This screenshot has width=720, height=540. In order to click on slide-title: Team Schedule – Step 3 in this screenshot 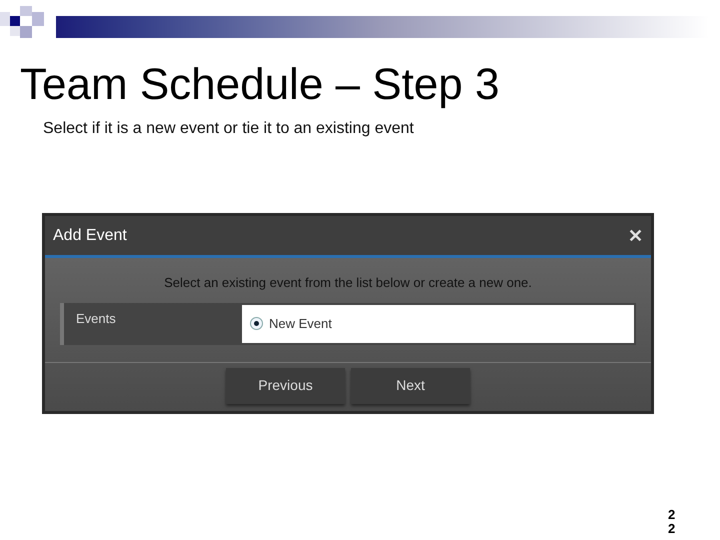, I will do `click(260, 85)`.